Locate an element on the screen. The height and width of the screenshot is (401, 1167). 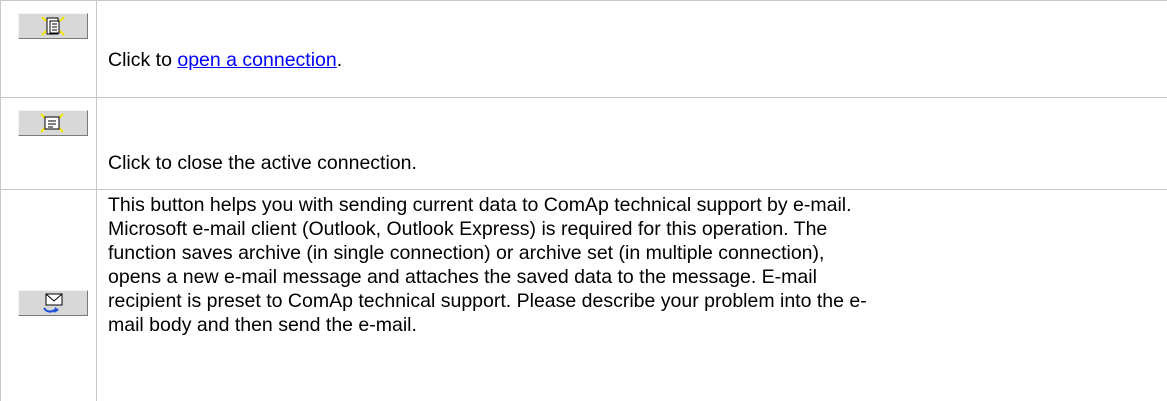
send-email-button is located at coordinates (53, 303).